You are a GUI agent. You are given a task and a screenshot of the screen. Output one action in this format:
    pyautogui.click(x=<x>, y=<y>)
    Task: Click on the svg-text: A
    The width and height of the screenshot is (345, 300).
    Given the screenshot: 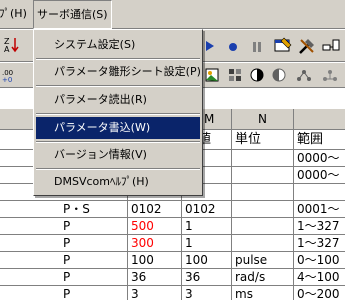 What is the action you would take?
    pyautogui.click(x=7, y=49)
    